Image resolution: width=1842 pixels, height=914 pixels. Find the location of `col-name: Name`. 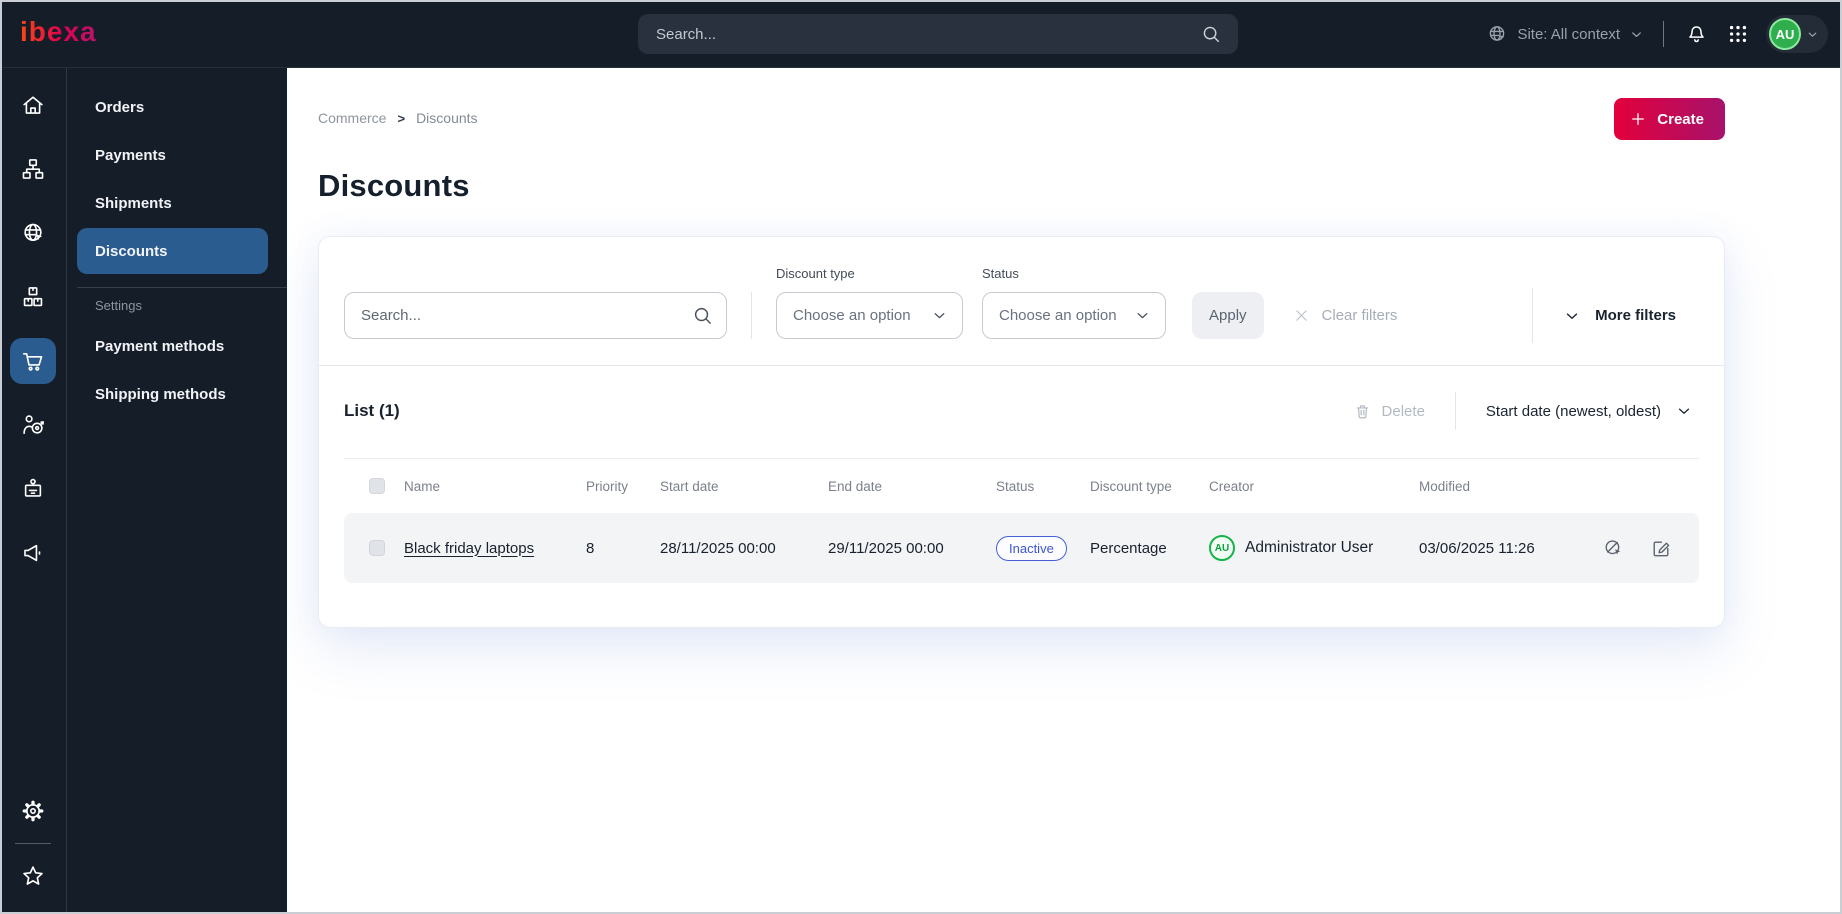

col-name: Name is located at coordinates (422, 486).